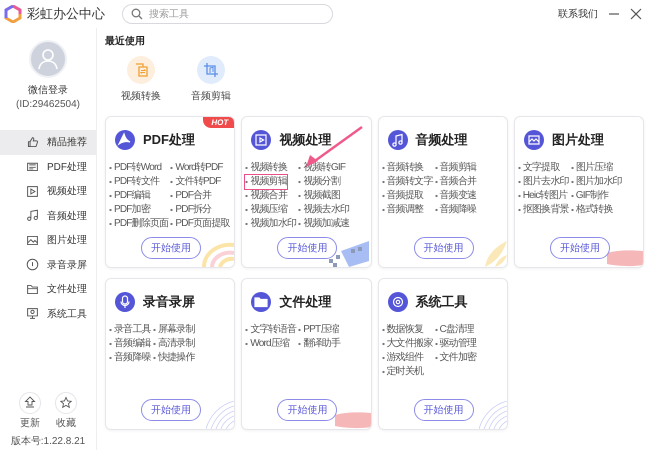 The image size is (650, 450). Describe the element at coordinates (30, 423) in the screenshot. I see `action-label: 更新` at that location.